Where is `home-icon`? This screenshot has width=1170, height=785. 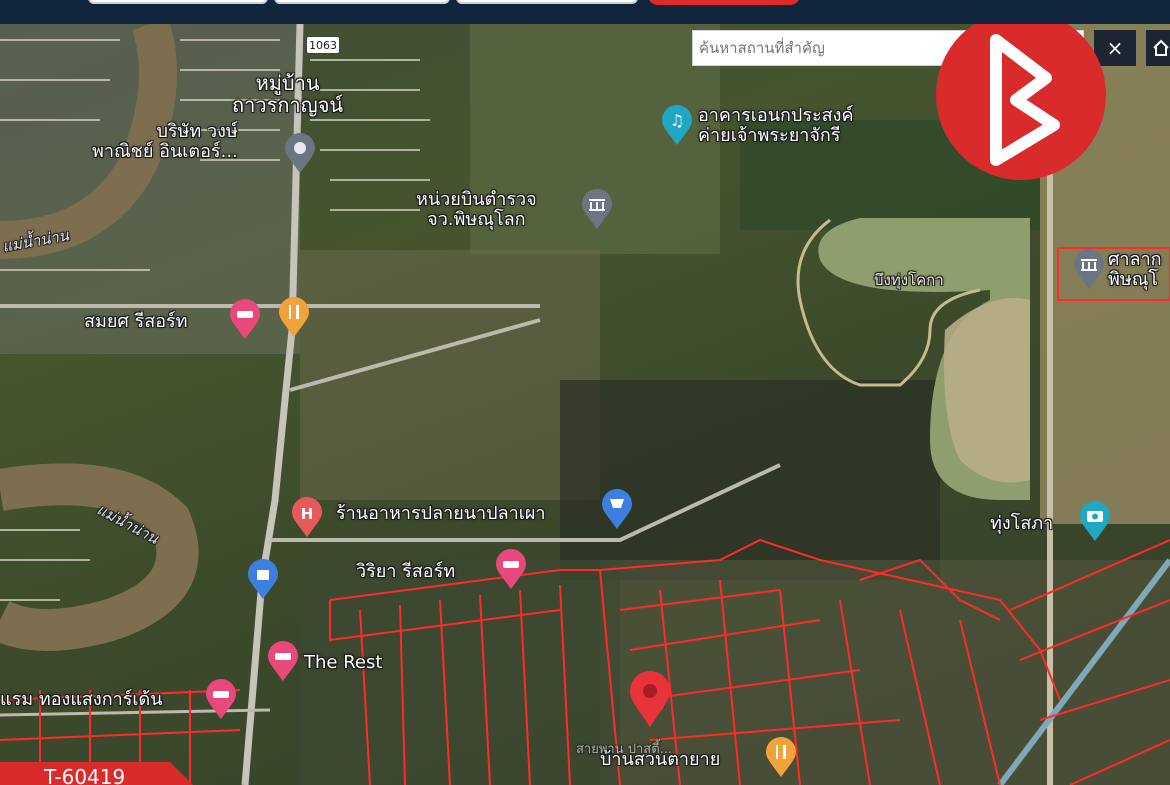 home-icon is located at coordinates (1158, 48).